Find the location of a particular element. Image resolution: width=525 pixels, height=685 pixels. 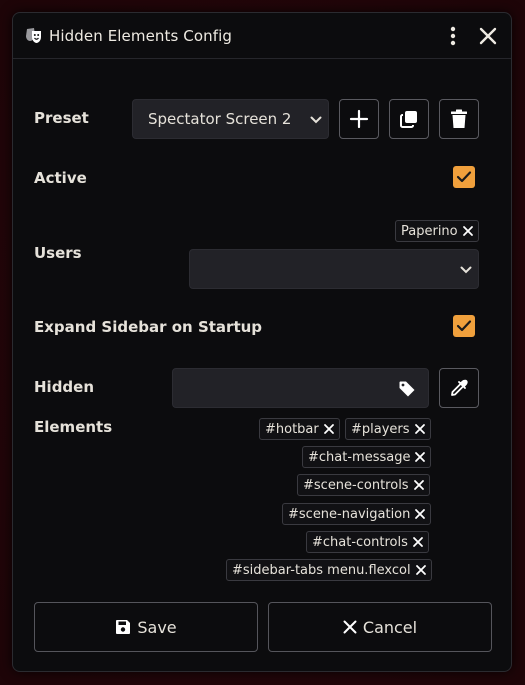

floppy-disk-icon is located at coordinates (123, 627).